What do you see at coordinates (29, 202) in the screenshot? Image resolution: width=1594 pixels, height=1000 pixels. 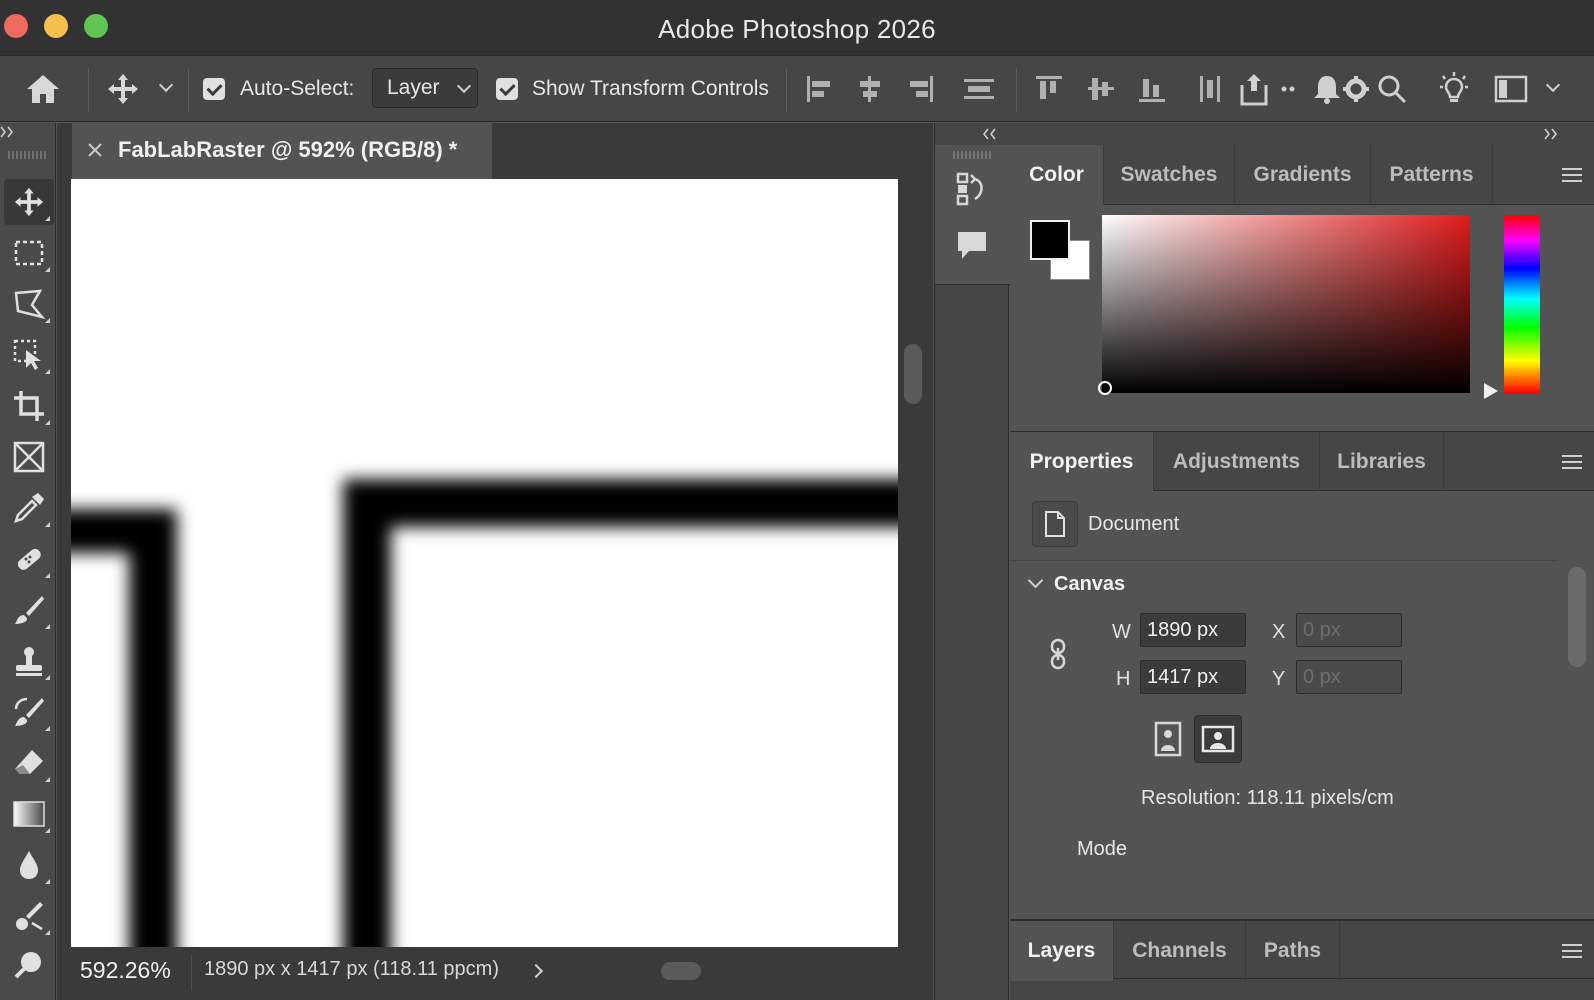 I see `move-tool` at bounding box center [29, 202].